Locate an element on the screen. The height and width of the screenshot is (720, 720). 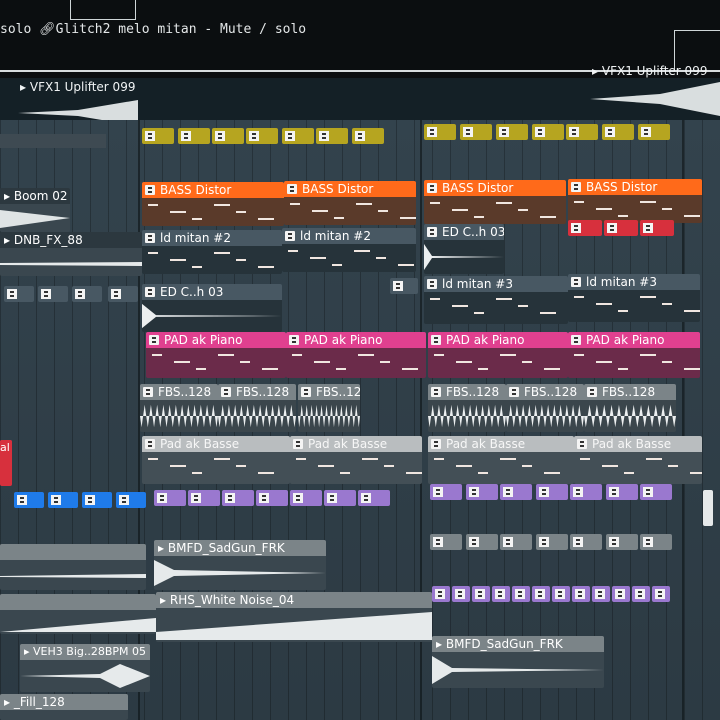
clip-boom: ▸ Boom 02 is located at coordinates (35, 210).